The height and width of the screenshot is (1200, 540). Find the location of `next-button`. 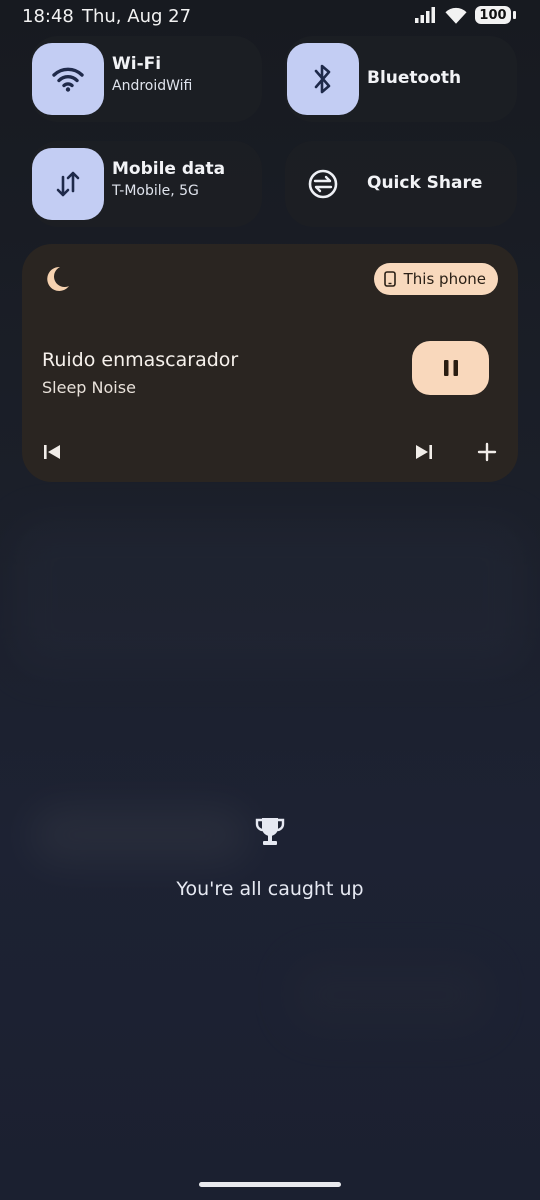

next-button is located at coordinates (424, 452).